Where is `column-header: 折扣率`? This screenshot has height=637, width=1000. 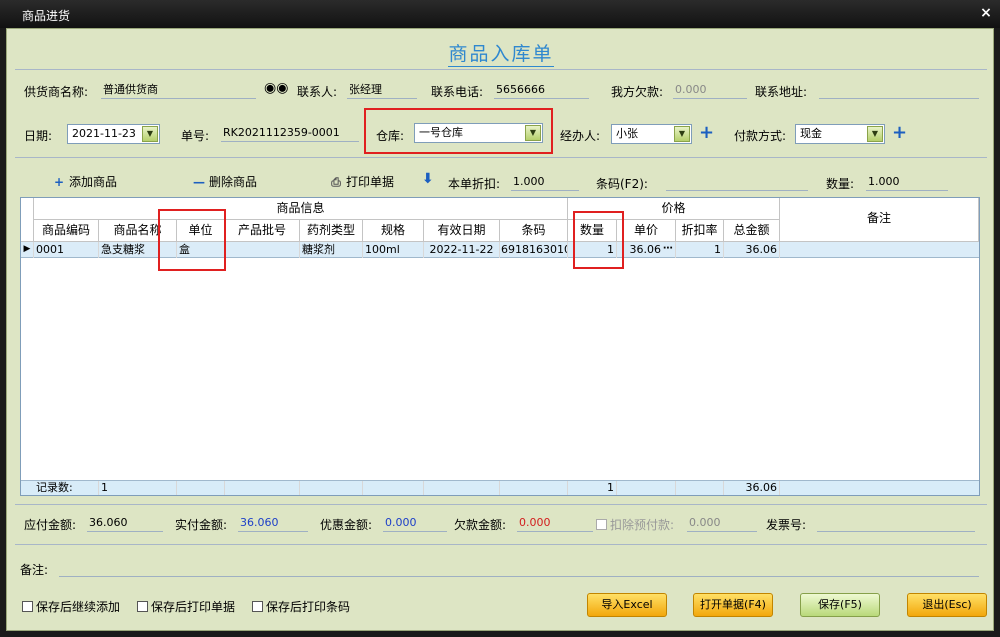 column-header: 折扣率 is located at coordinates (700, 231).